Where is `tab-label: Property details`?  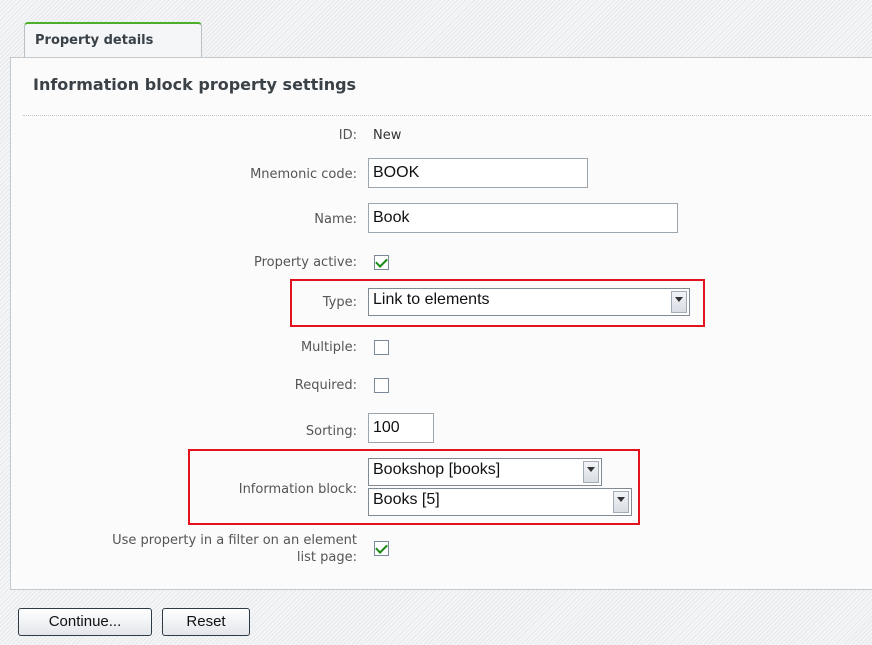
tab-label: Property details is located at coordinates (94, 40).